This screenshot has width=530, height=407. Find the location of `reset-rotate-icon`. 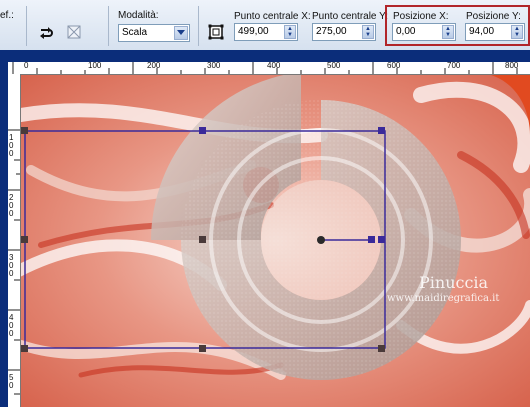

reset-rotate-icon is located at coordinates (46, 34).